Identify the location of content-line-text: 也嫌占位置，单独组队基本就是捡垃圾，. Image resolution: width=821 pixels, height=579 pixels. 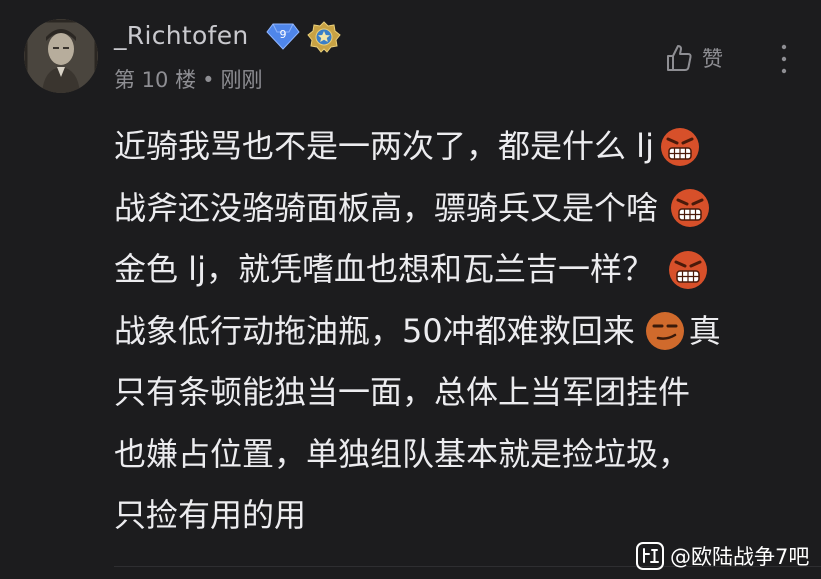
(402, 453).